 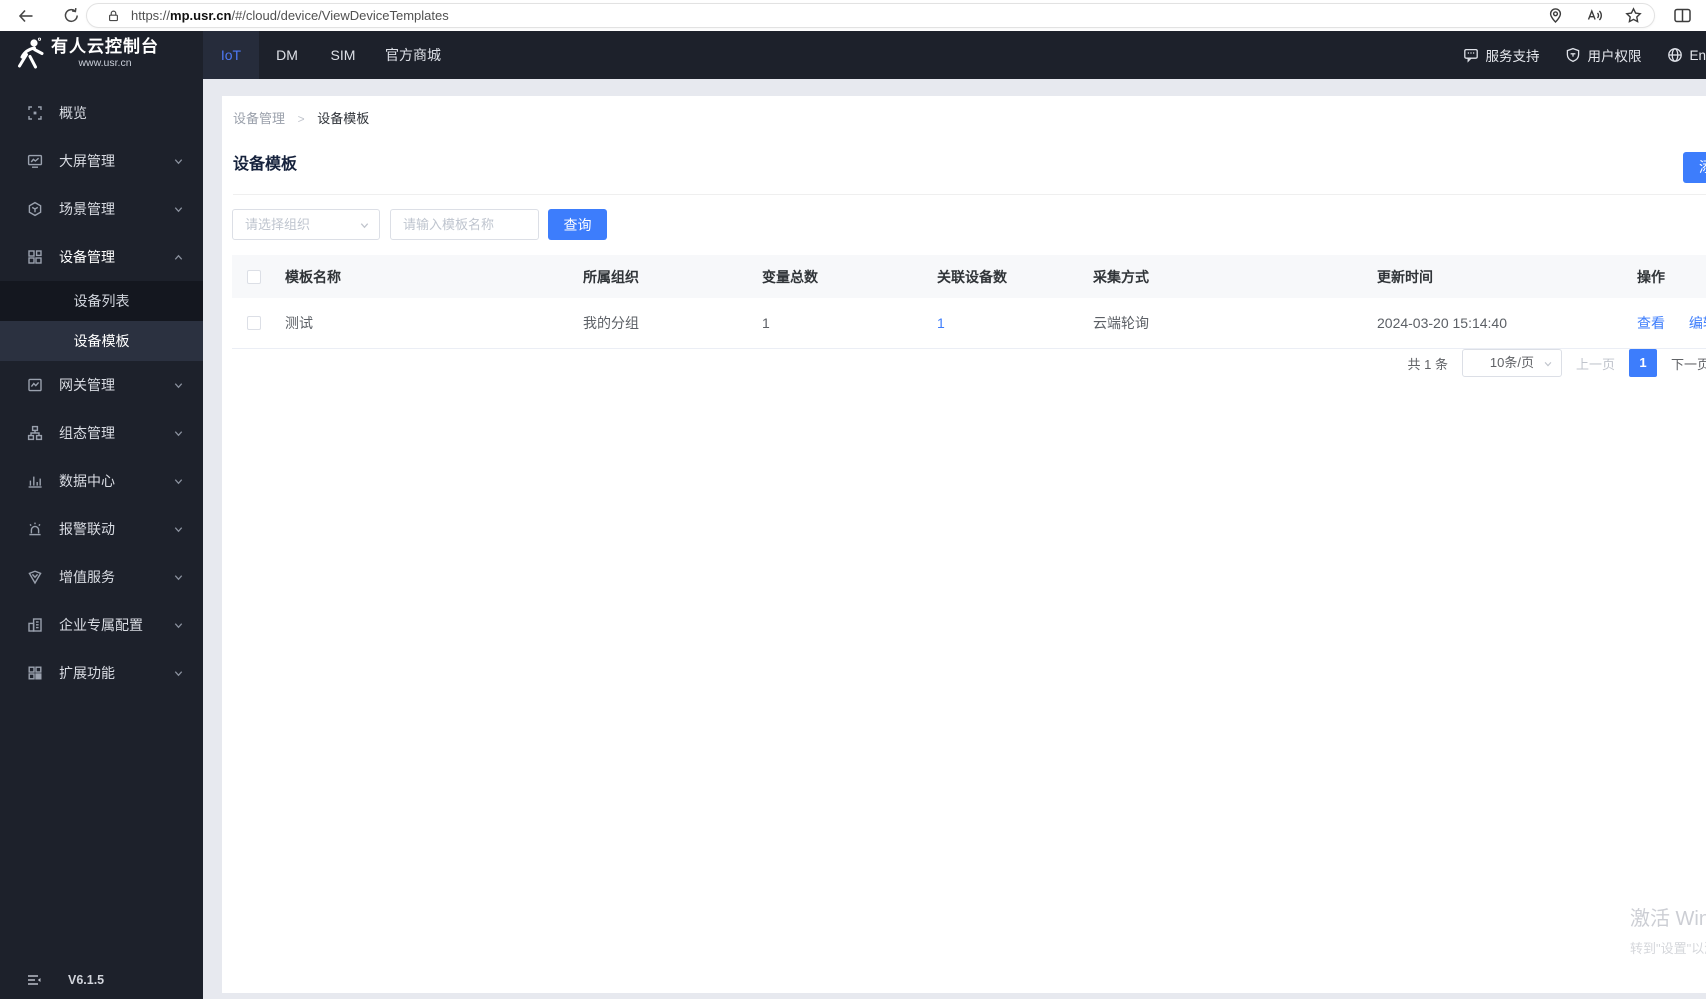 I want to click on tab-iot: IoT, so click(x=231, y=55).